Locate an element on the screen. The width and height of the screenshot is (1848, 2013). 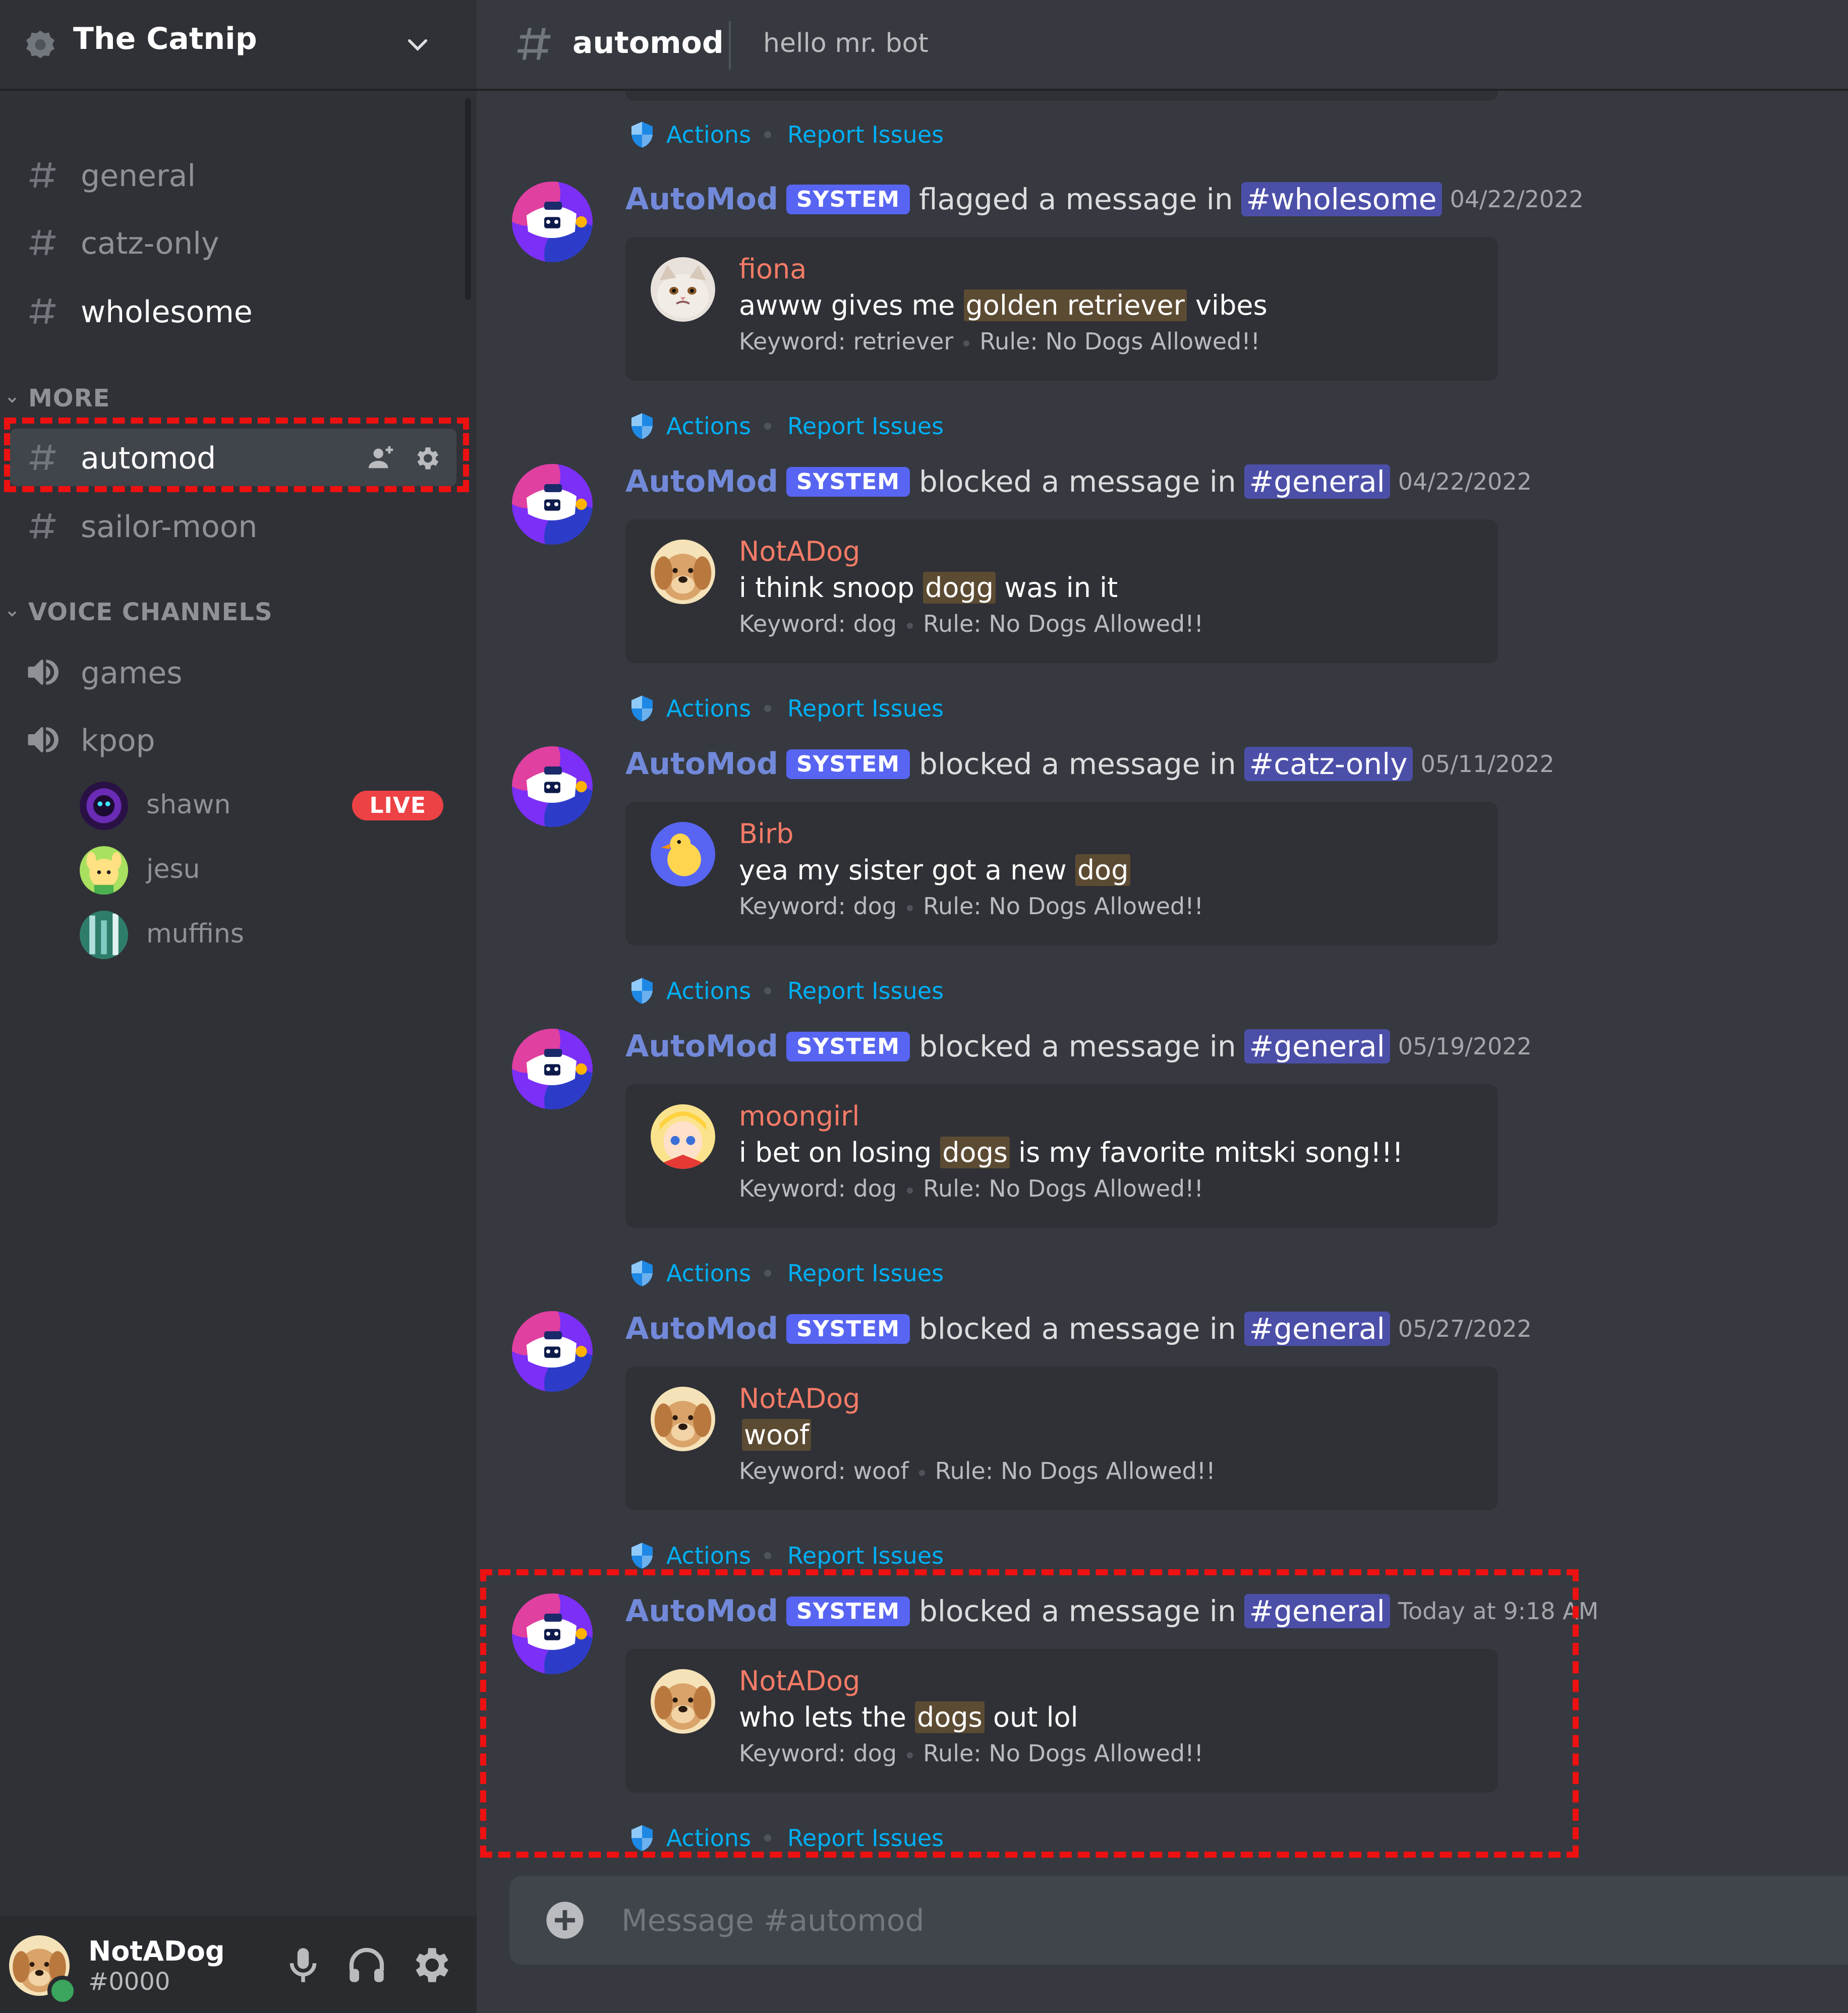
channel-mention: #catz-only is located at coordinates (1328, 764).